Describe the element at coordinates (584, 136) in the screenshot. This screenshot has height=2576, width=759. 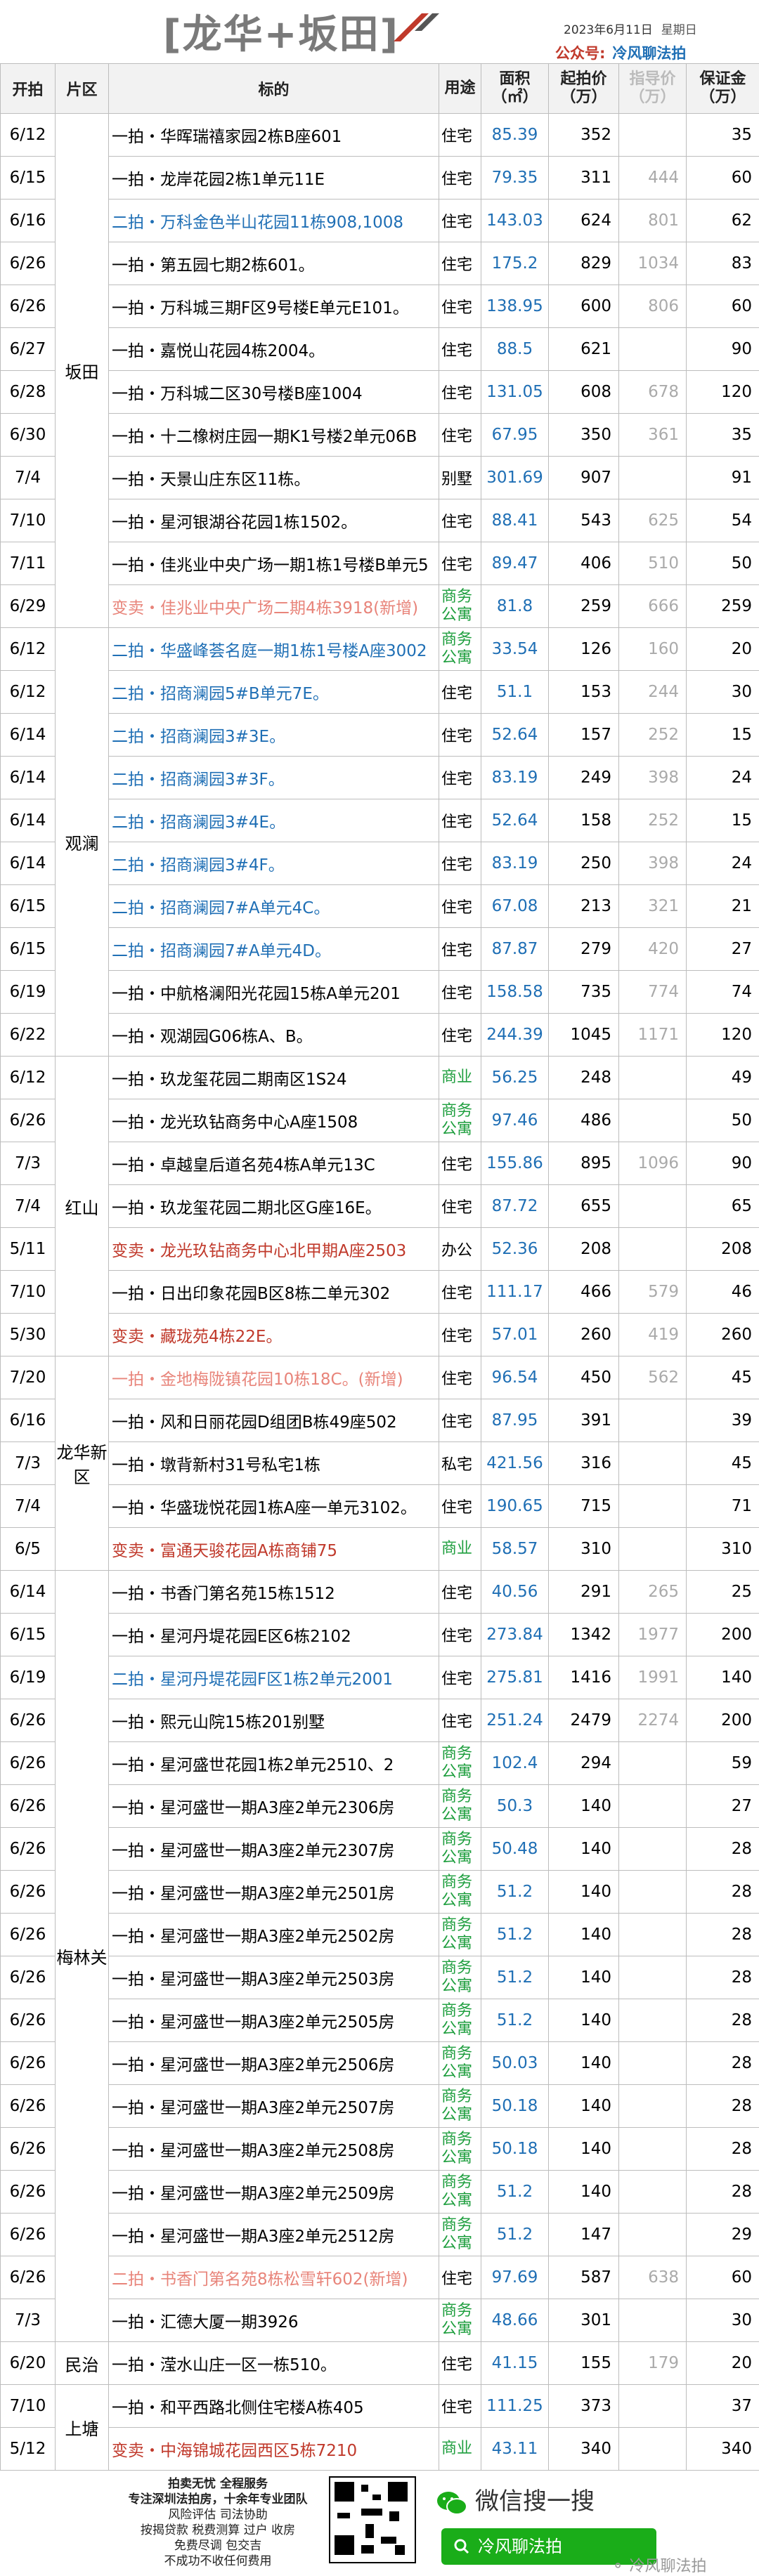
I see `start-price: 352` at that location.